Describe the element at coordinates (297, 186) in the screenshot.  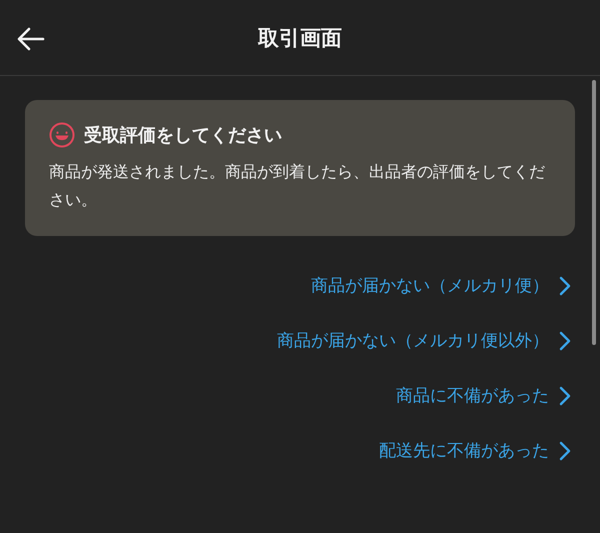
I see `notice-message: 商品が発送されました。商品が到着したら、出品者の評価をしてください。` at that location.